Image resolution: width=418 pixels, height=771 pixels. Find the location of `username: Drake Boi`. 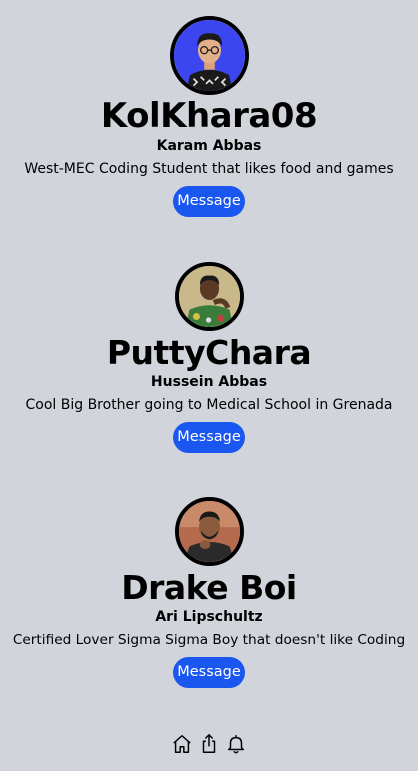

username: Drake Boi is located at coordinates (209, 587).